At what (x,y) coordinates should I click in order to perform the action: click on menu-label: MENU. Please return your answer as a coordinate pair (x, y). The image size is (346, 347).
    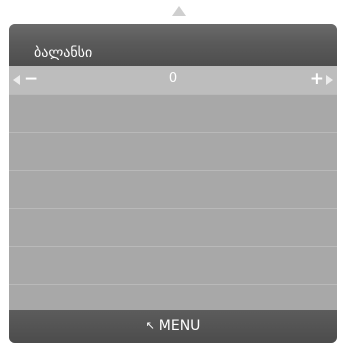
    Looking at the image, I should click on (179, 326).